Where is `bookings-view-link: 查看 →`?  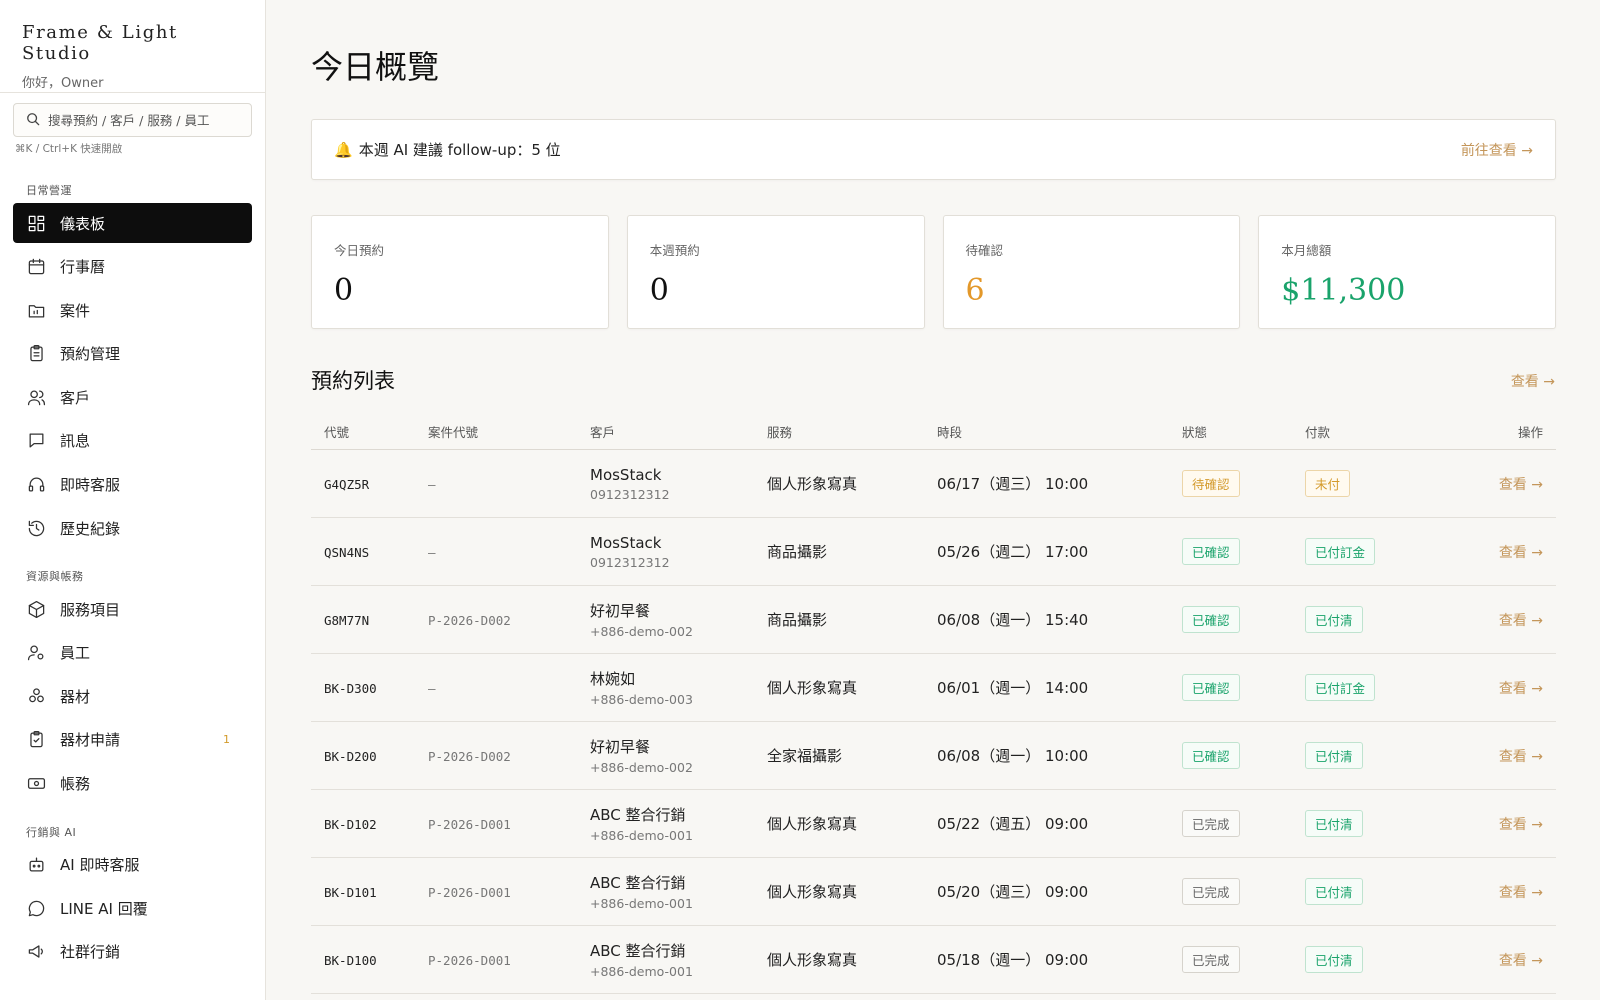
bookings-view-link: 查看 → is located at coordinates (1533, 381).